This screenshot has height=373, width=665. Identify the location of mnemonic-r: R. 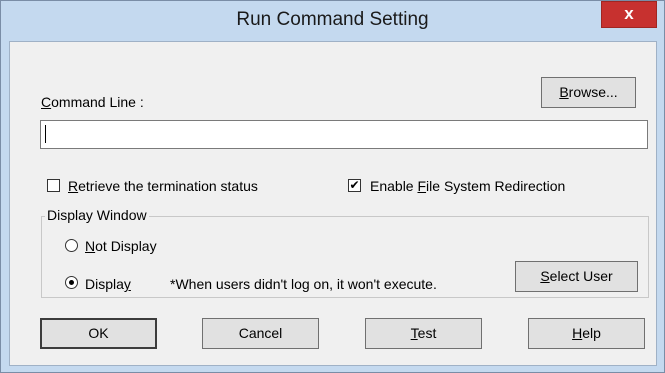
(73, 186).